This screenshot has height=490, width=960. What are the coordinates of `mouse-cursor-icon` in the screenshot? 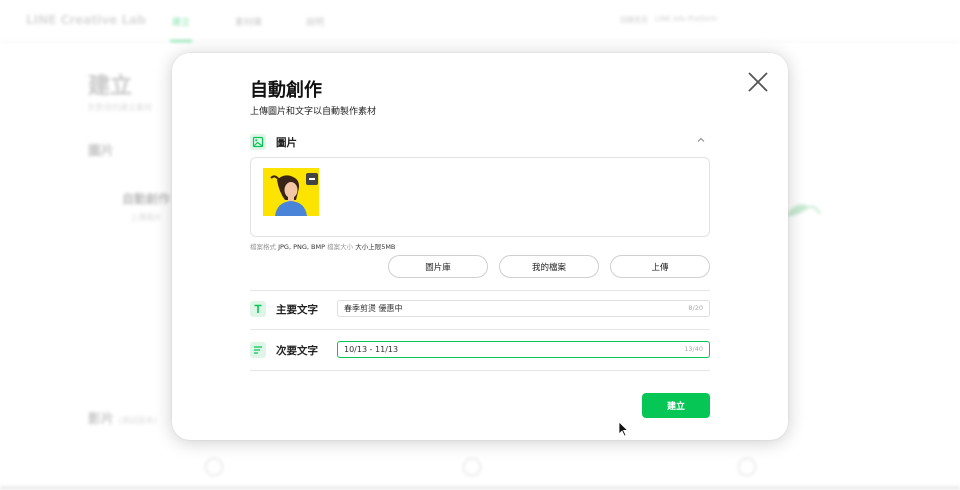 It's located at (623, 429).